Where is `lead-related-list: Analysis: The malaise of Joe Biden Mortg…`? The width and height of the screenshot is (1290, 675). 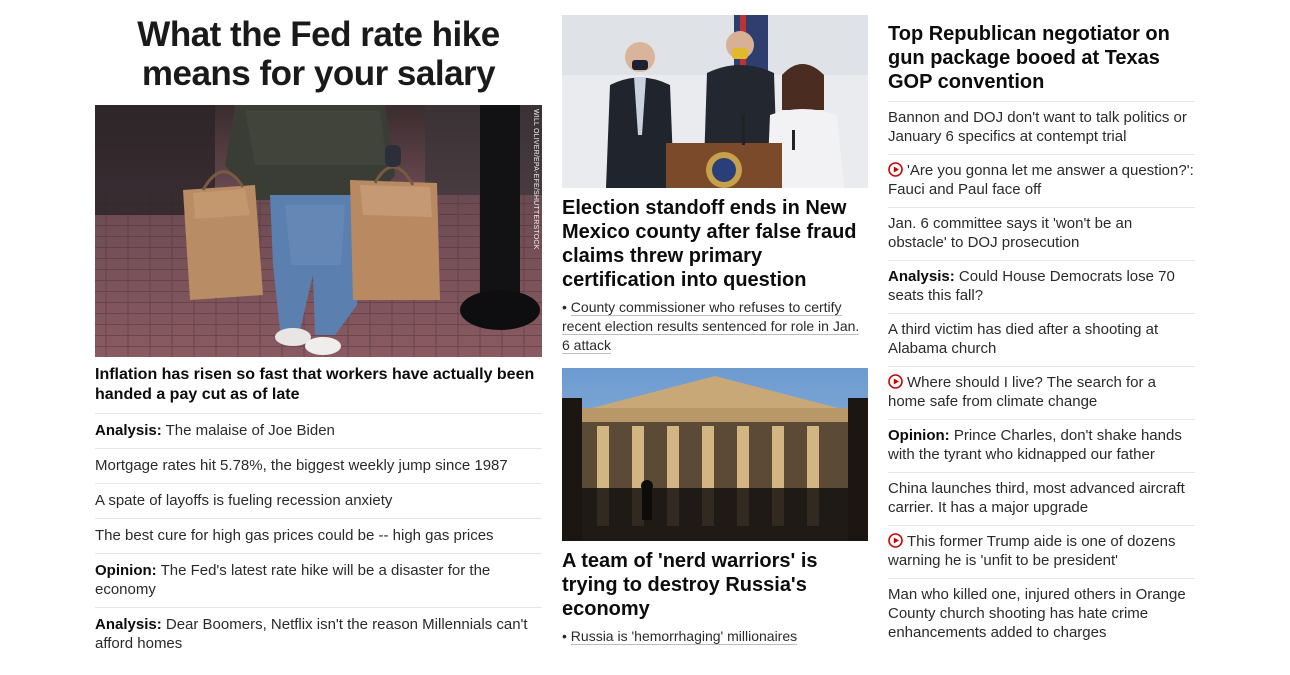
lead-related-list: Analysis: The malaise of Joe Biden Mortg… is located at coordinates (318, 537).